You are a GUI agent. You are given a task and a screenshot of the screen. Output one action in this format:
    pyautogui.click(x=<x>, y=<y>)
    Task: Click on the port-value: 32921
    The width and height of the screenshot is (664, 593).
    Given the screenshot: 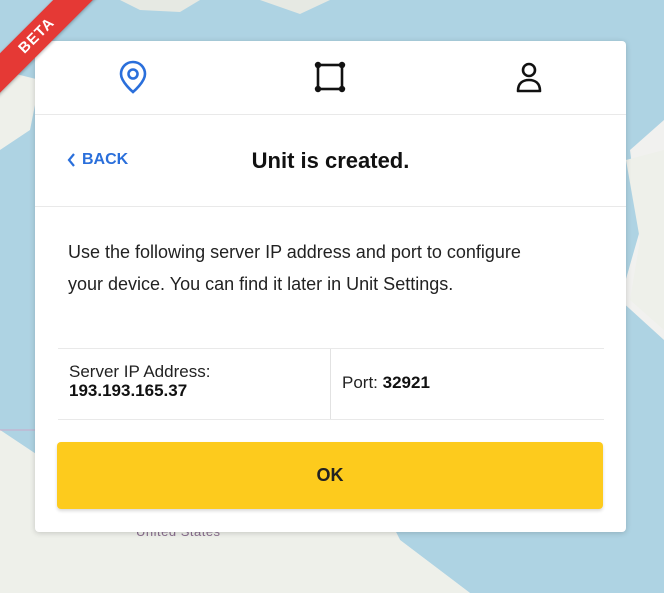 What is the action you would take?
    pyautogui.click(x=406, y=382)
    